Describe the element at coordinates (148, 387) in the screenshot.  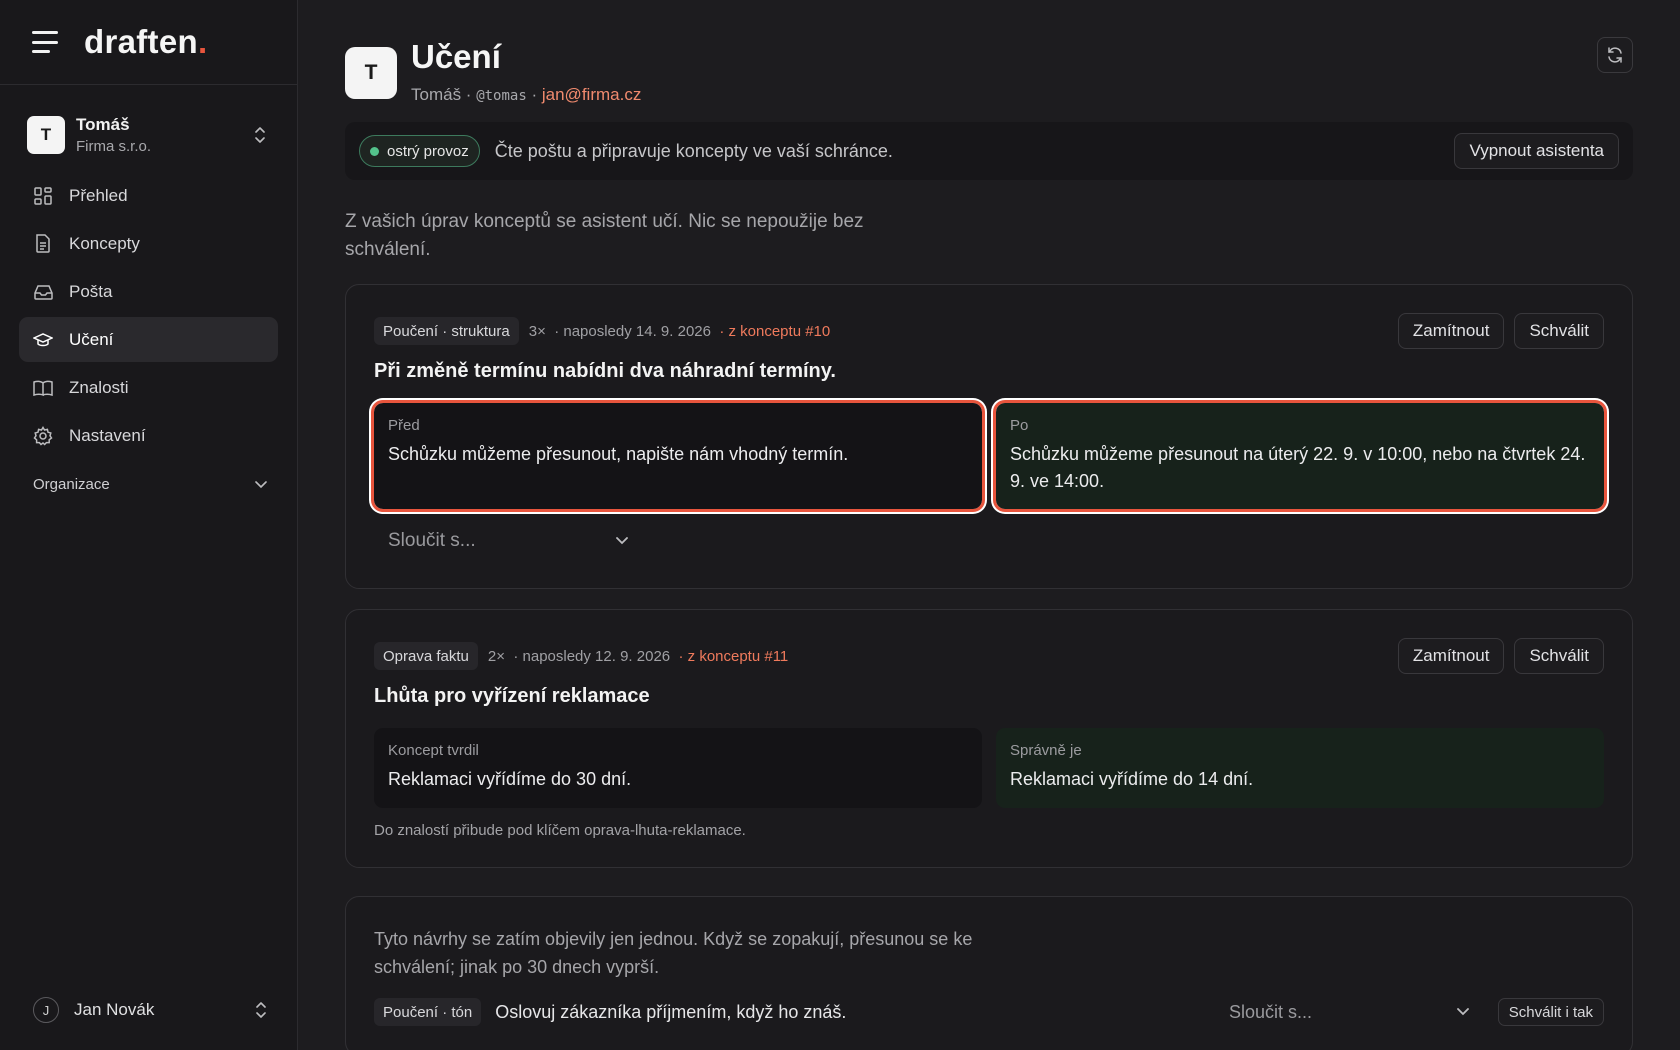
I see `sidebar-item-znalosti: Znalosti` at that location.